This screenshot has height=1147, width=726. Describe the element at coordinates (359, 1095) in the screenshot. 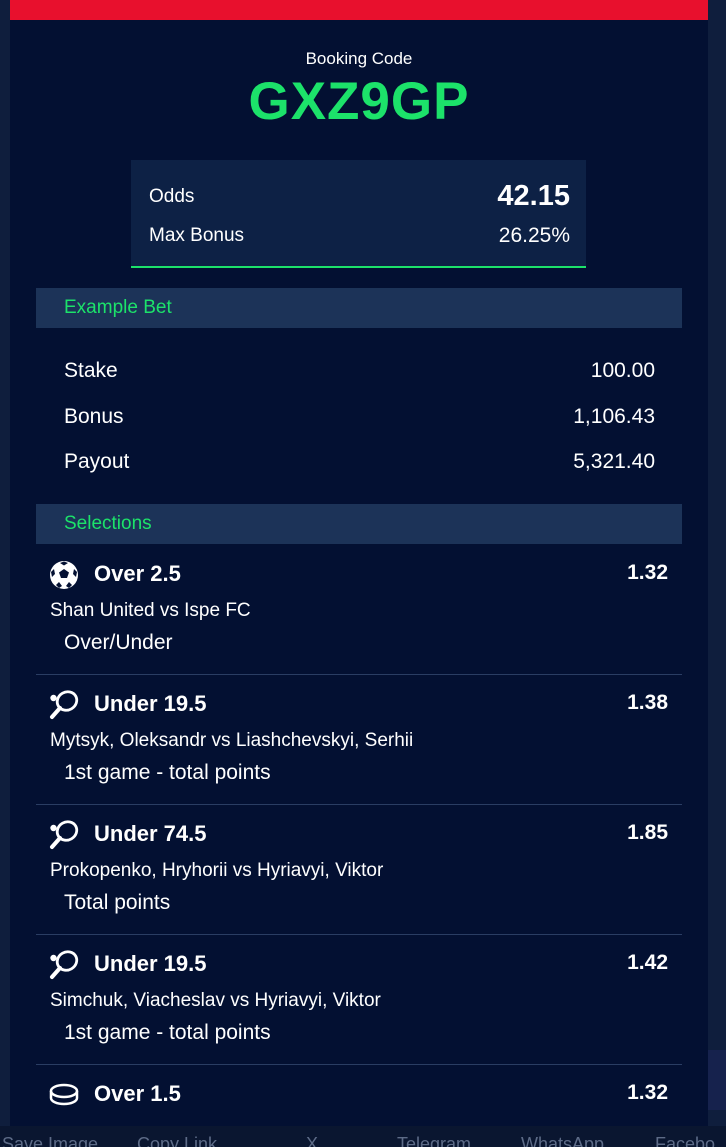

I see `selection-item: Over 1.5 1.32` at that location.